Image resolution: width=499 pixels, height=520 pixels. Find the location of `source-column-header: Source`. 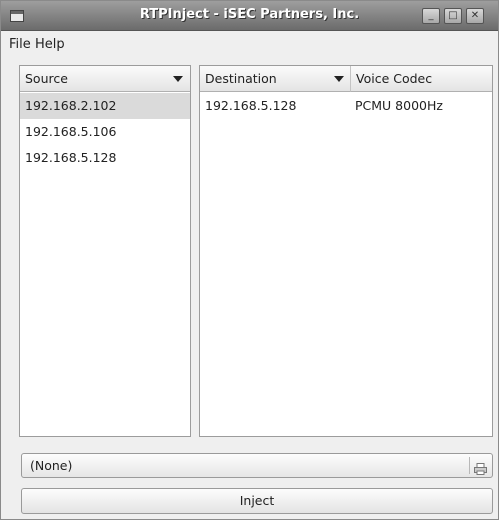

source-column-header: Source is located at coordinates (105, 79).